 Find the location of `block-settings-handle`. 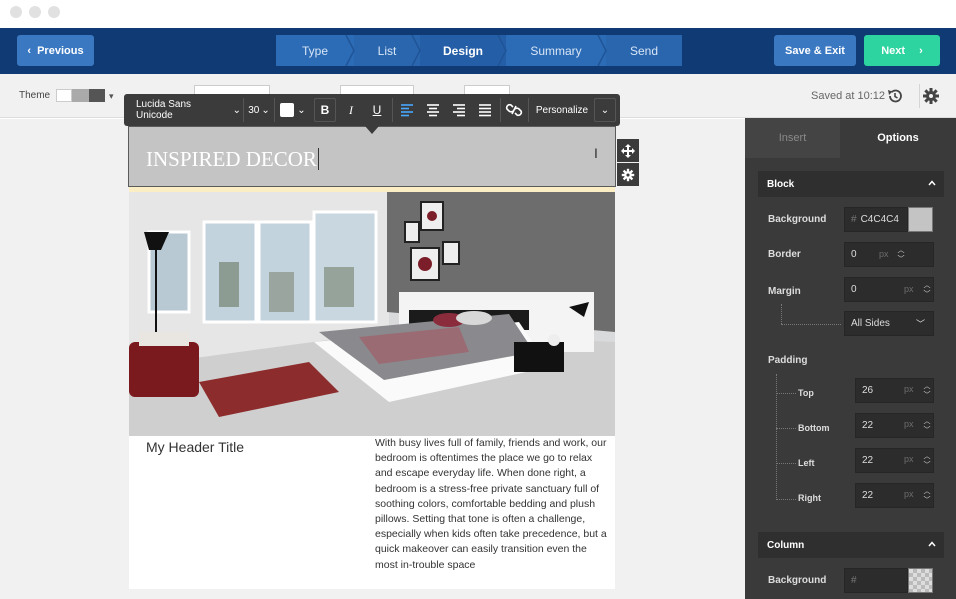

block-settings-handle is located at coordinates (628, 174).